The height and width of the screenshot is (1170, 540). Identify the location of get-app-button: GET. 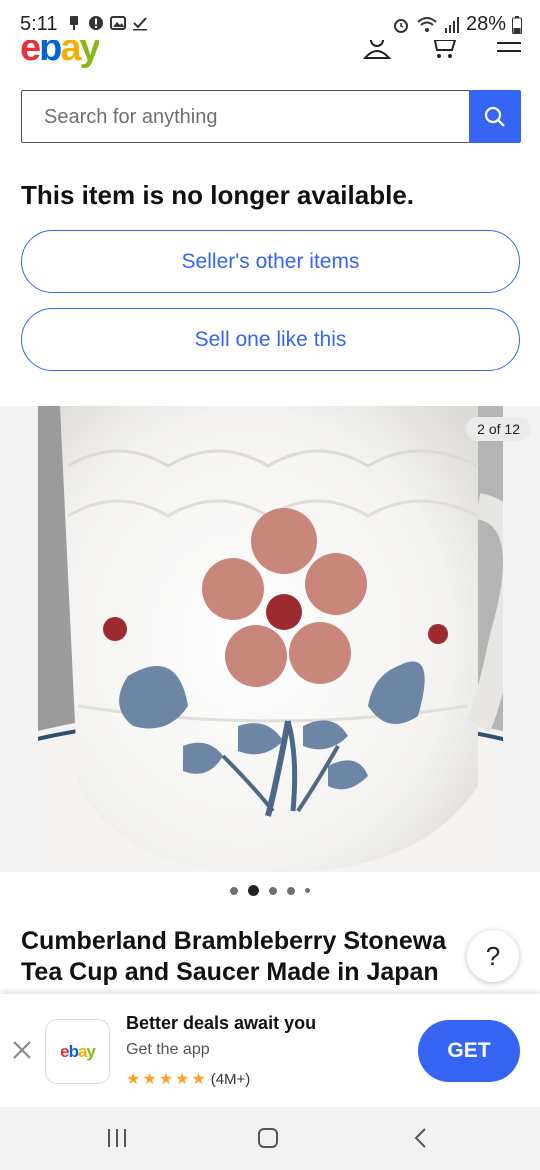
(469, 1051).